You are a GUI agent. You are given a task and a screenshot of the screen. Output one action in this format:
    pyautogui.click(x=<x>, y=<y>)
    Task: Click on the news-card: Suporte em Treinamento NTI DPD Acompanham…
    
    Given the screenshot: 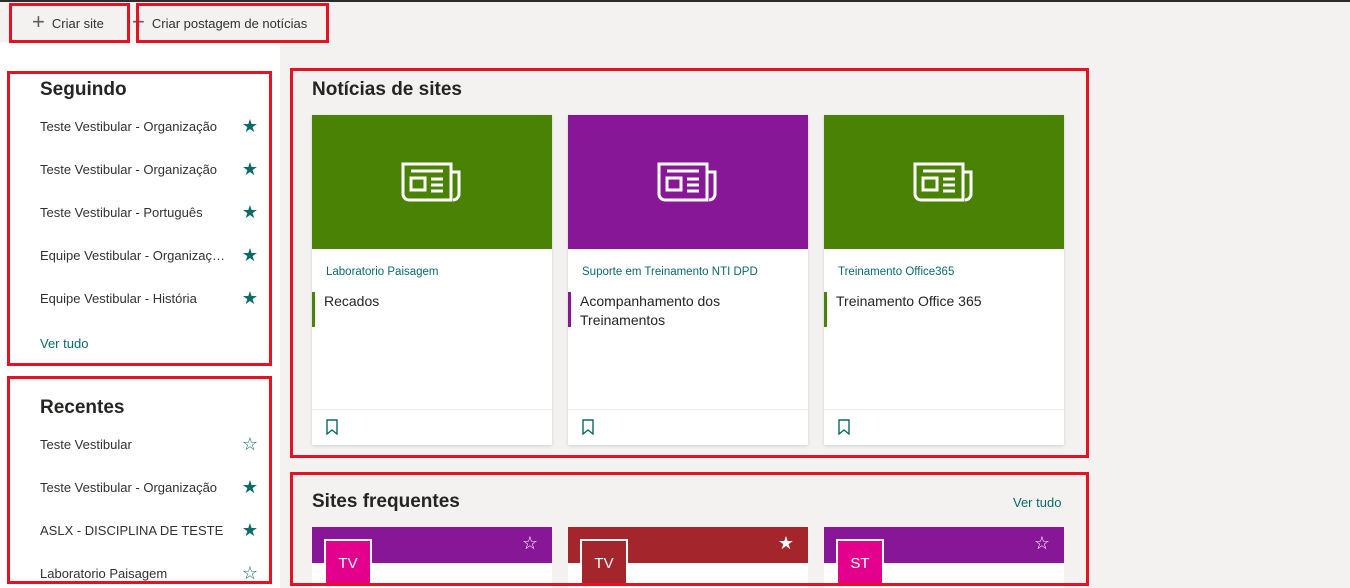 What is the action you would take?
    pyautogui.click(x=688, y=280)
    